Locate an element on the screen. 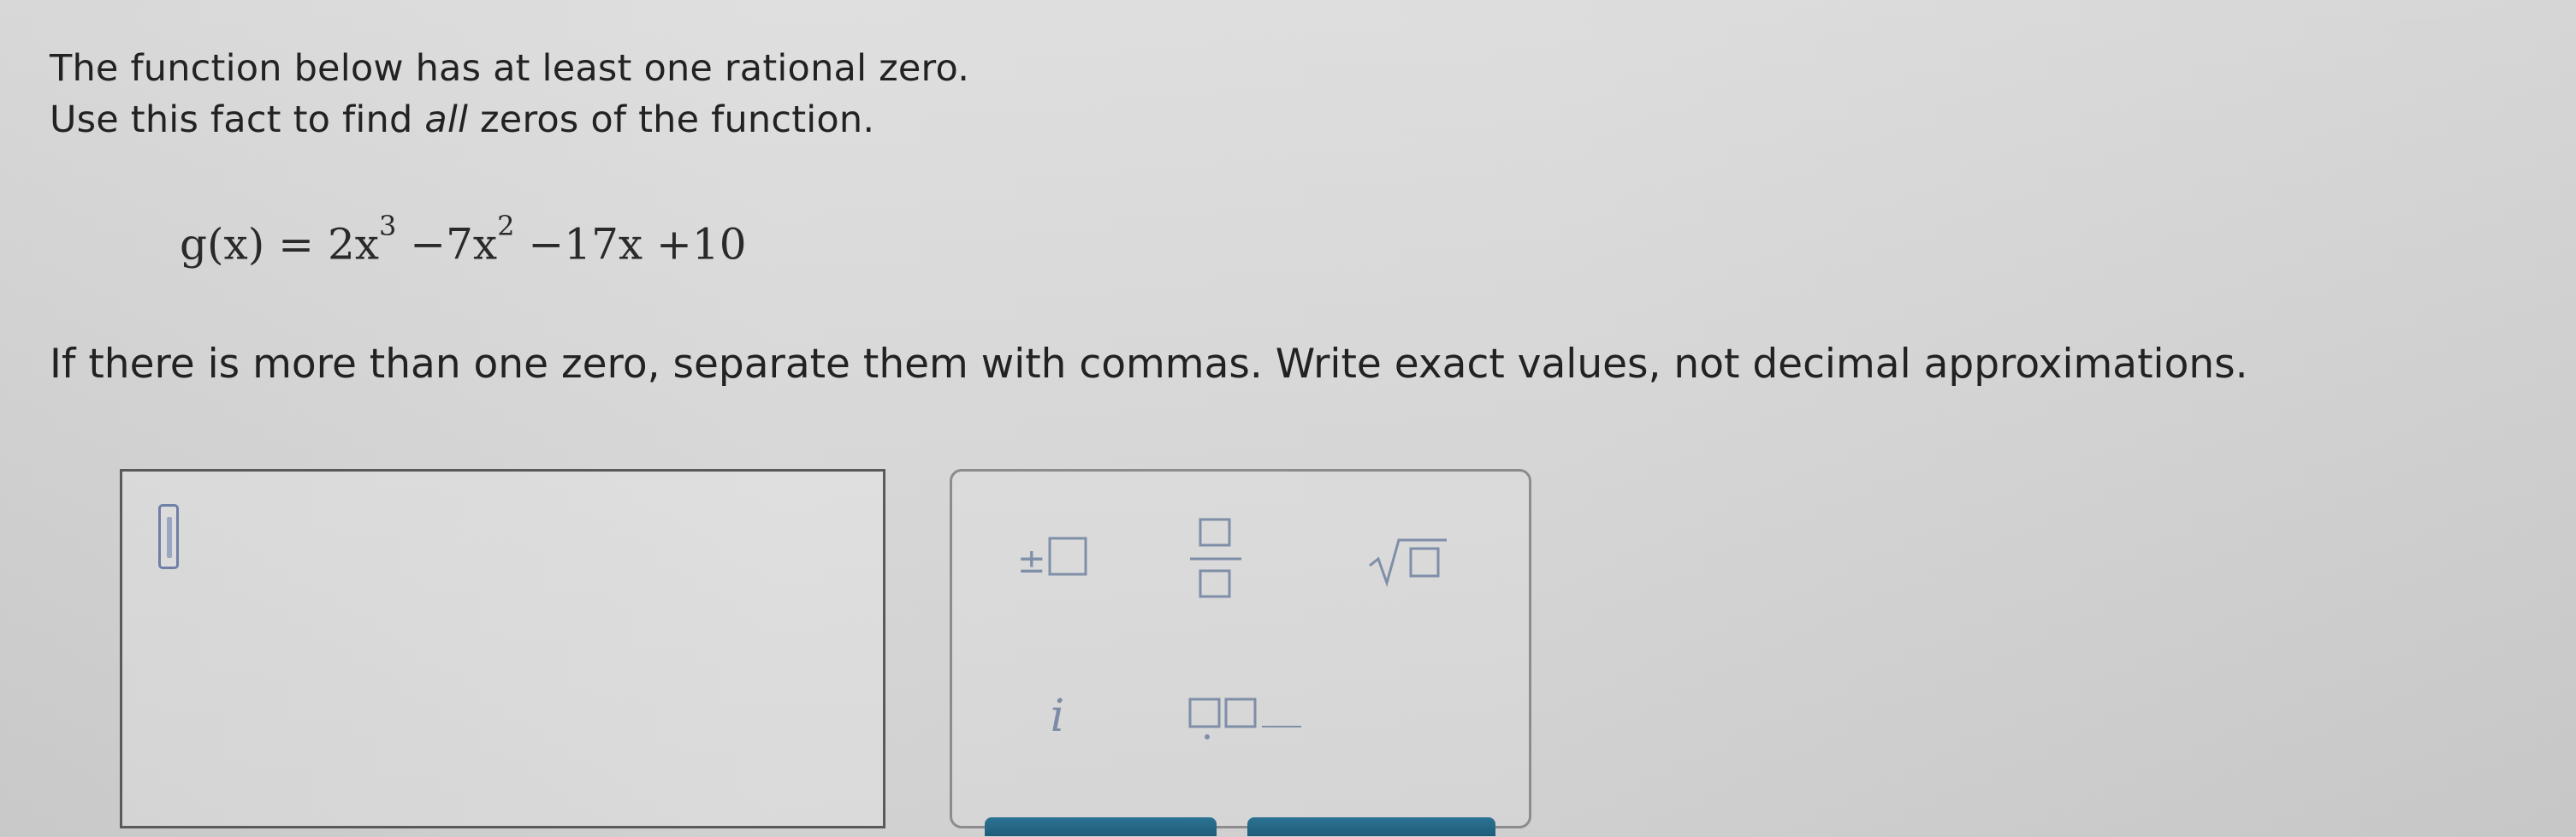 The height and width of the screenshot is (837, 2576). function-equation: g(x) = 2x3 −7x2 −17x +10 is located at coordinates (463, 240).